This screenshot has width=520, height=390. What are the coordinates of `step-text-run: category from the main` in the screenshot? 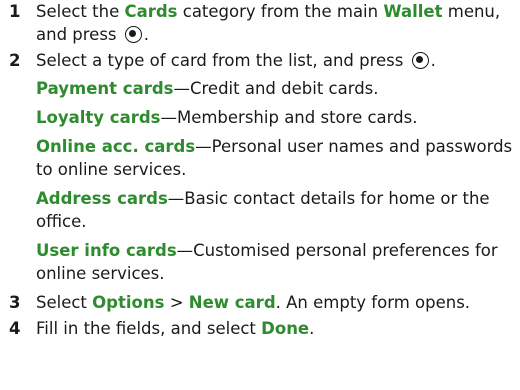 It's located at (280, 11).